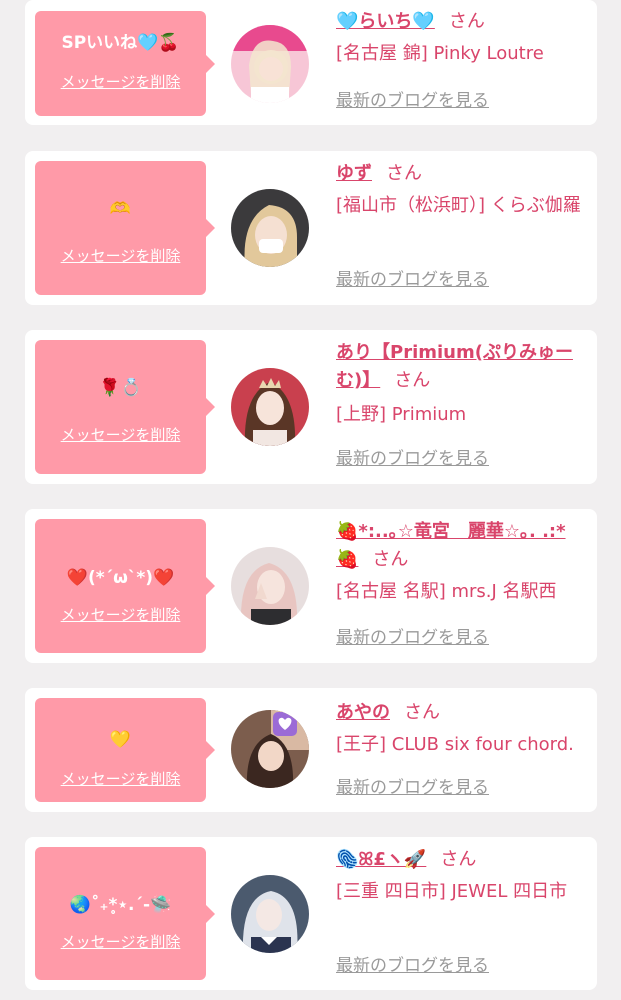 The width and height of the screenshot is (621, 1000). I want to click on name-line: あやの さん, so click(461, 713).